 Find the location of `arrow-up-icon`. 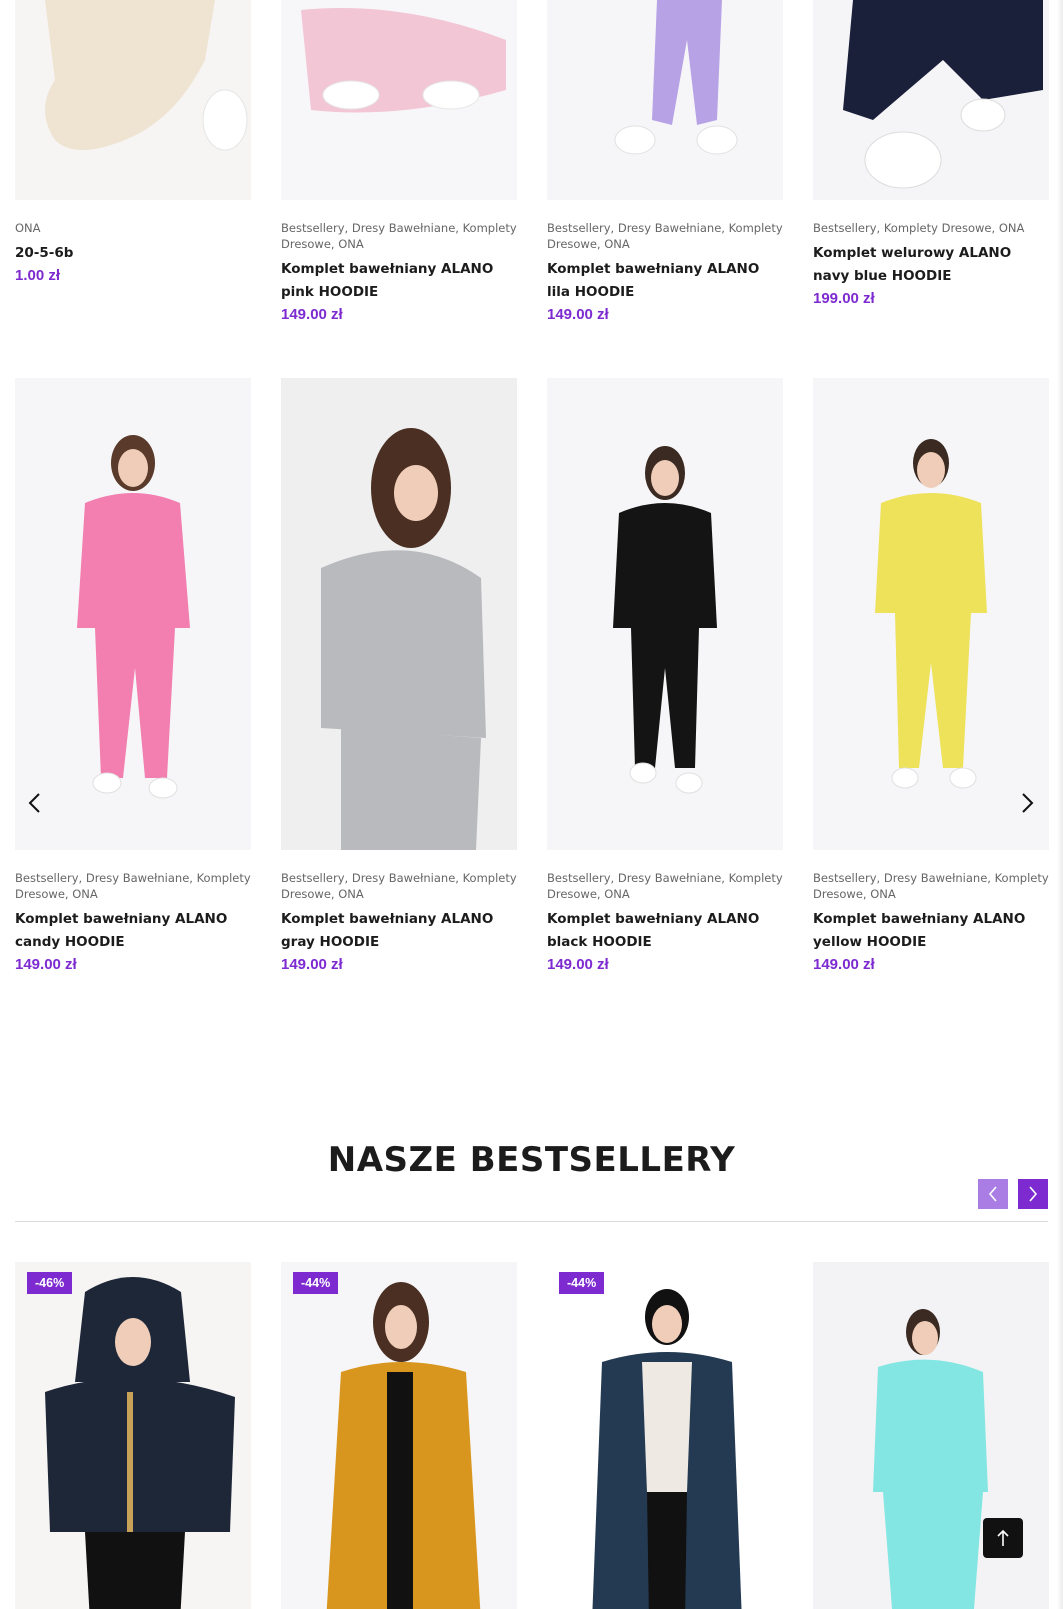

arrow-up-icon is located at coordinates (1003, 1537).